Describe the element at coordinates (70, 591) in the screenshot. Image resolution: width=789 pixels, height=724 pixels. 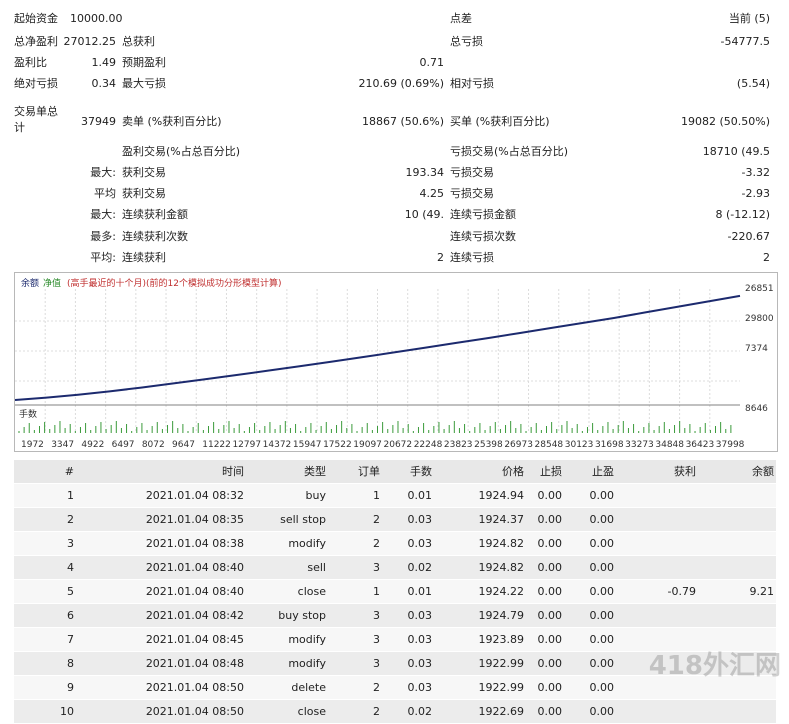
I see `cell-index: 5` at that location.